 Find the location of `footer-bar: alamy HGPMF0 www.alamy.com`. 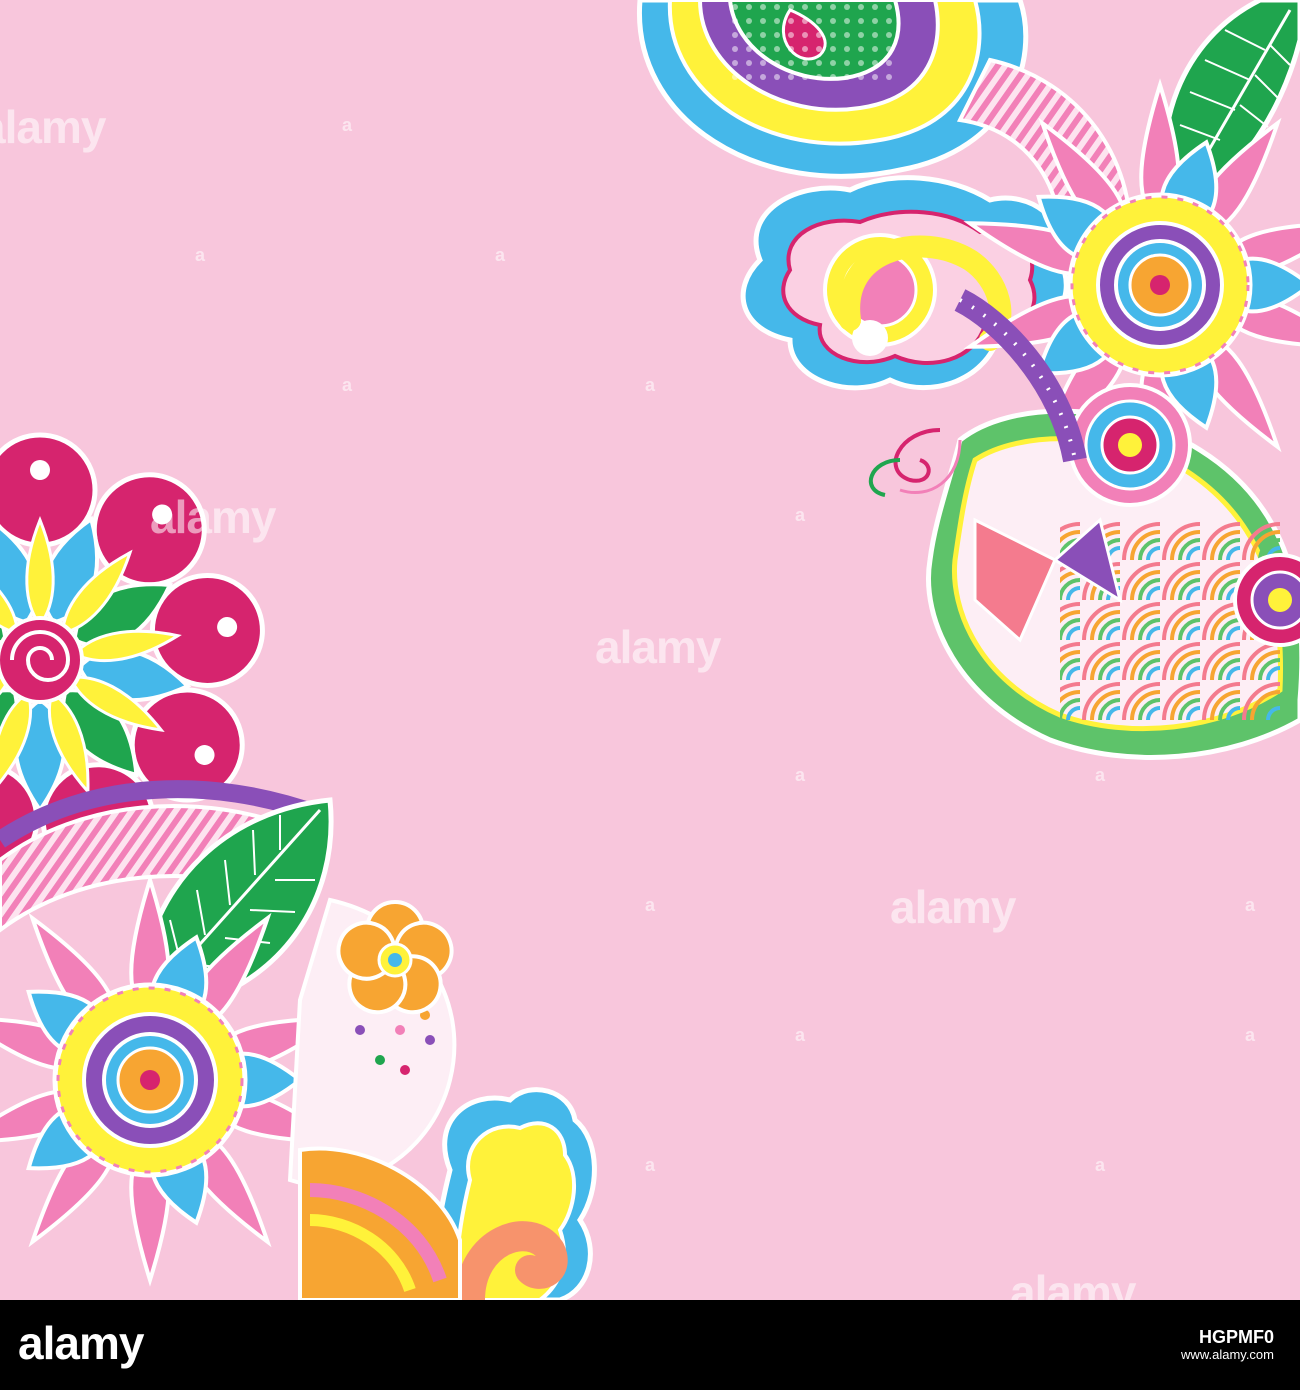

footer-bar: alamy HGPMF0 www.alamy.com is located at coordinates (650, 1345).